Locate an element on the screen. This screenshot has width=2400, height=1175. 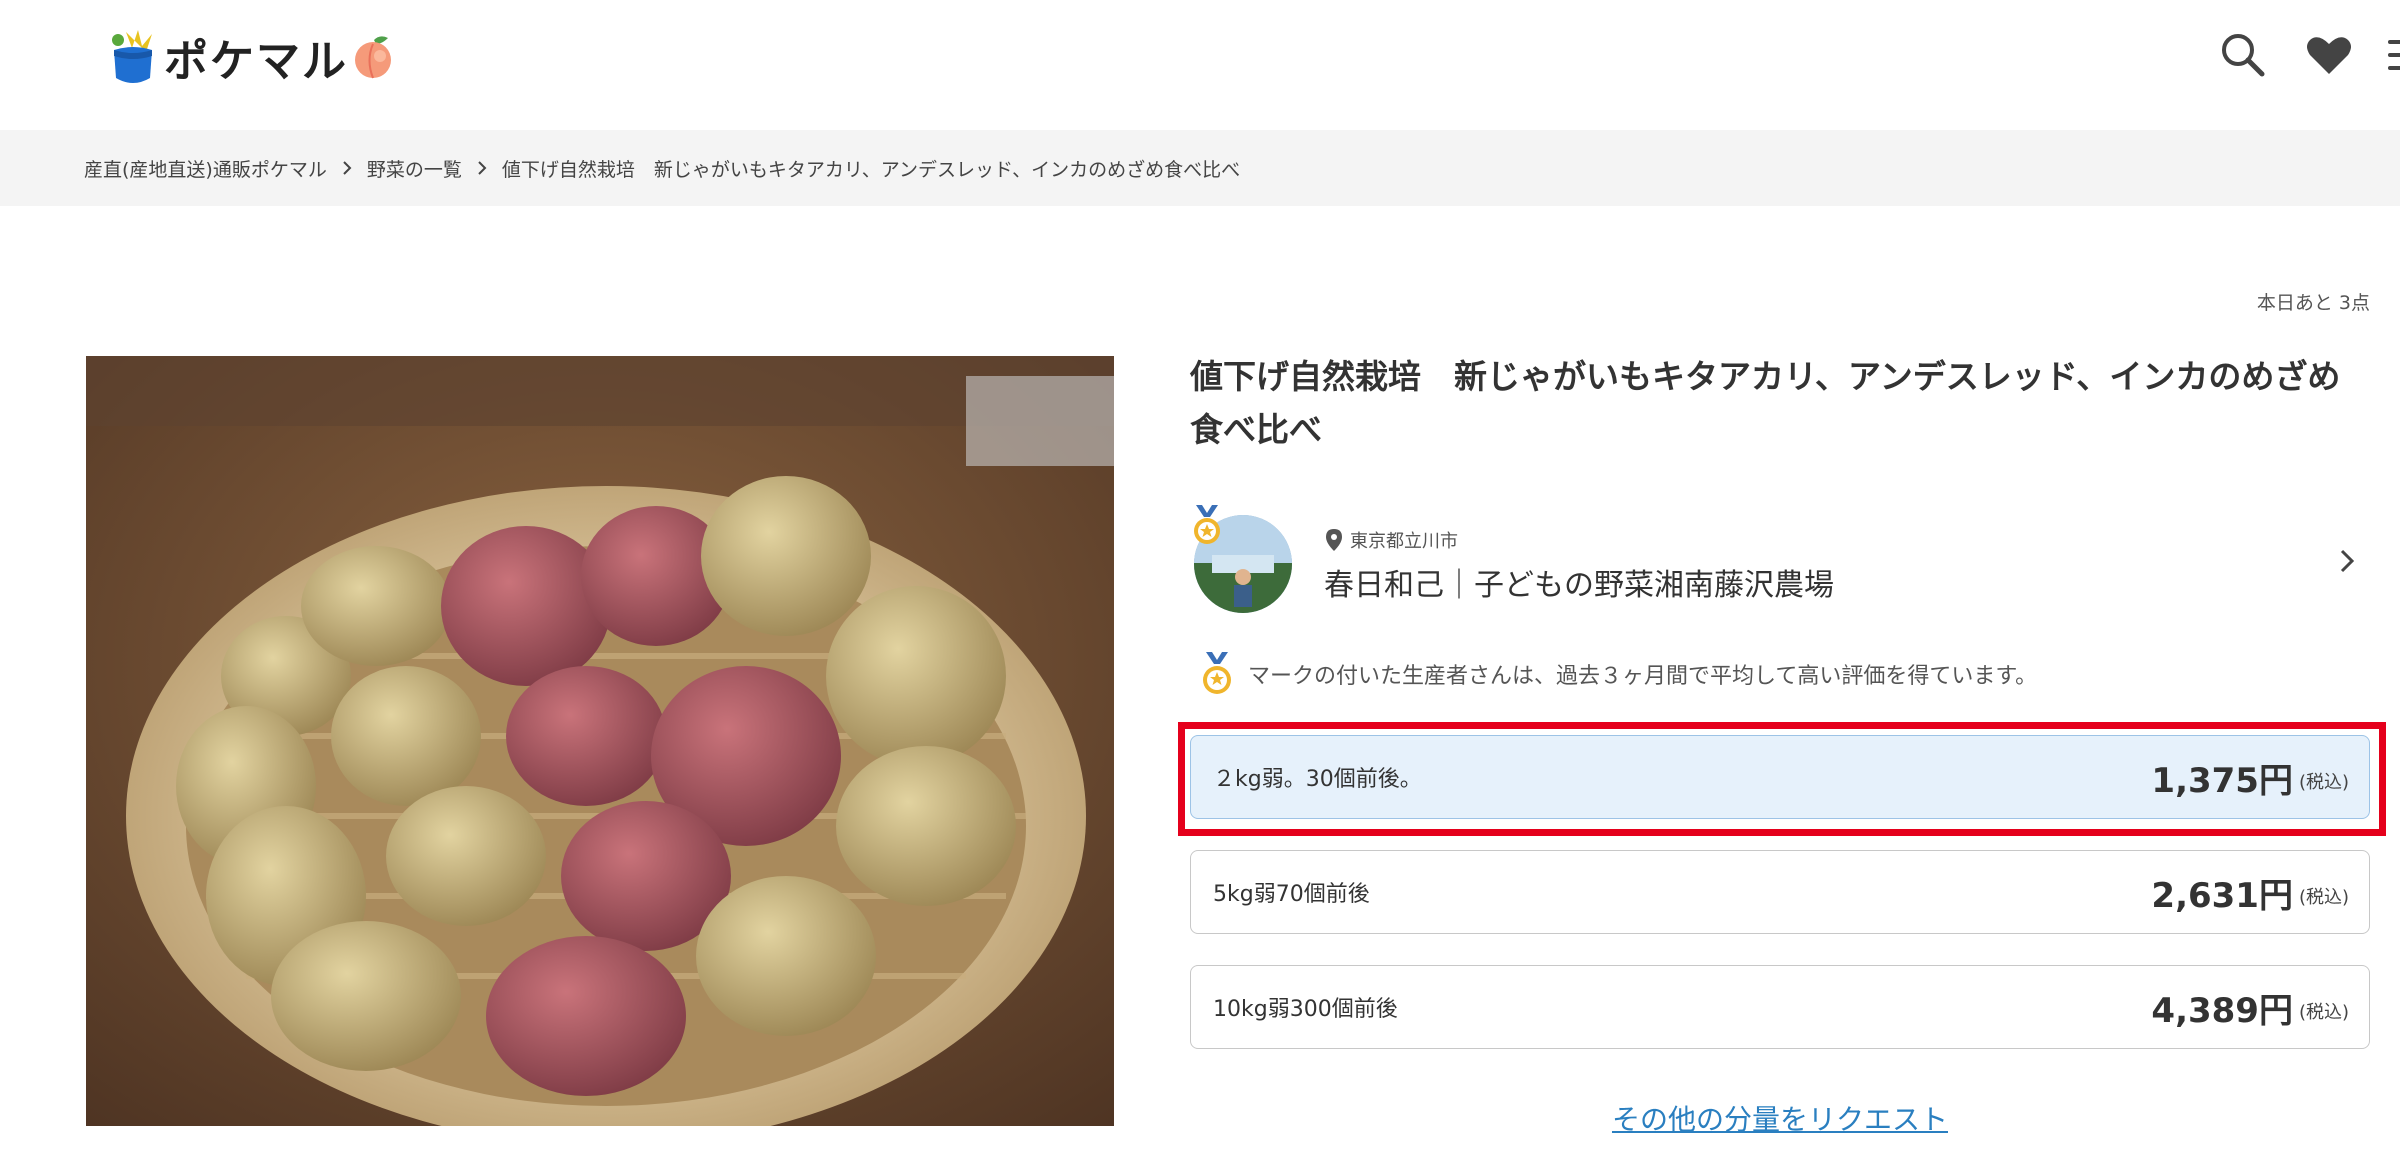
product-title: 値下げ自然栽培 新じゃがいもキタアカリ、アンデスレッド、インカのめざめ食べ比べ is located at coordinates (1765, 403).